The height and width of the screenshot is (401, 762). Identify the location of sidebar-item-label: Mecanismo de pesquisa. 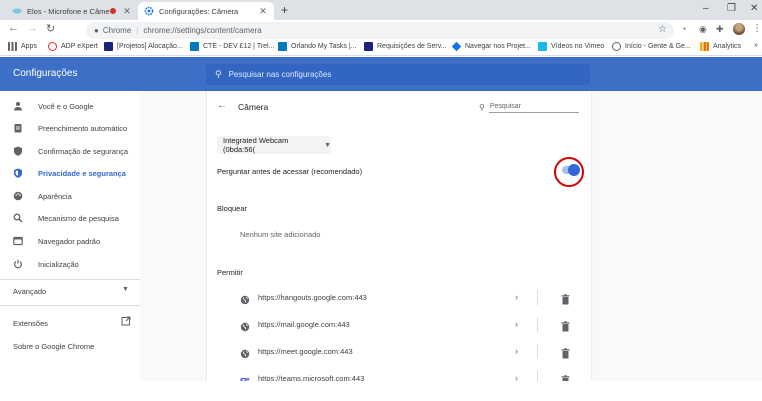
(78, 218).